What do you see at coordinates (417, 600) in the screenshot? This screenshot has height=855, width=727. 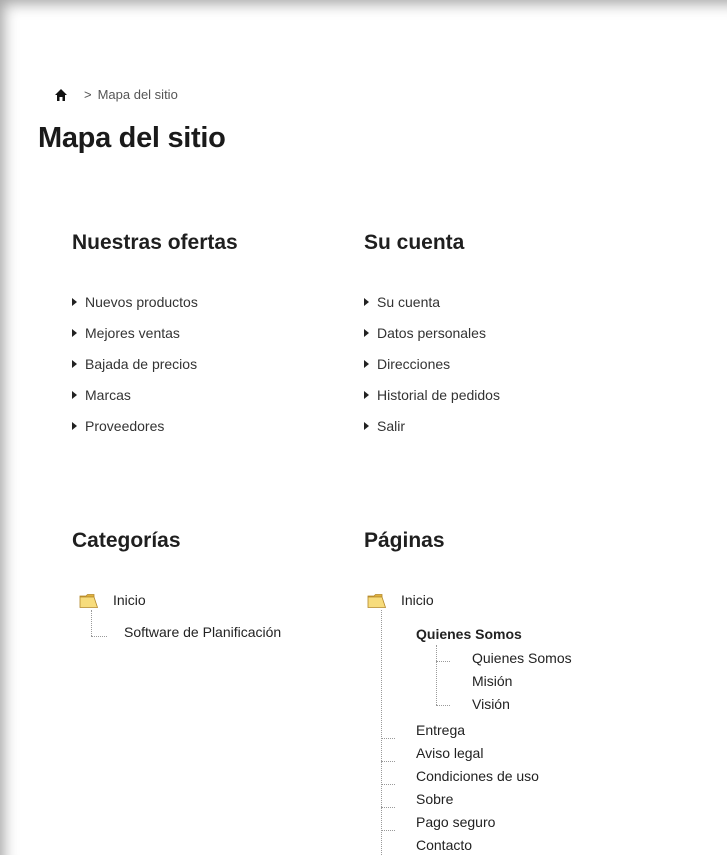 I see `pages-root-link: Inicio` at bounding box center [417, 600].